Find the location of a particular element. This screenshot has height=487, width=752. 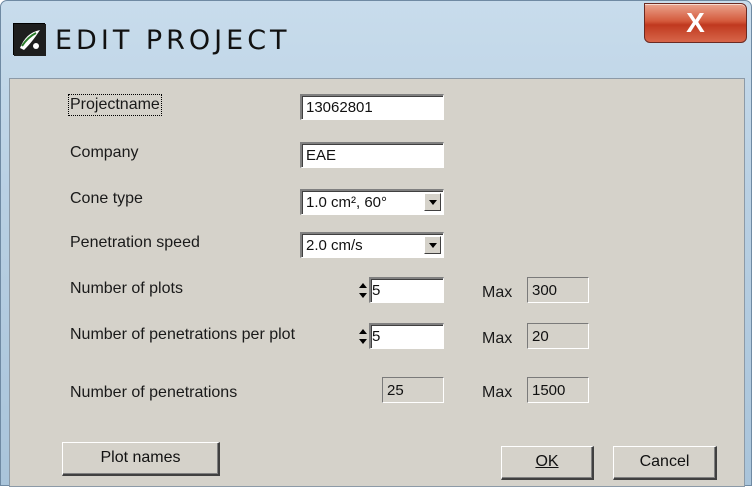

total-max-value: 1500 is located at coordinates (558, 390).